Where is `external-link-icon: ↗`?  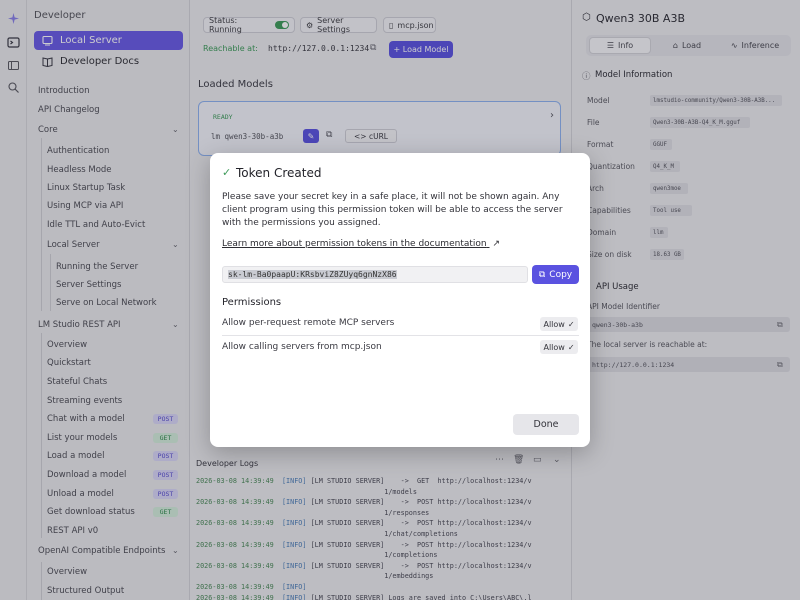
external-link-icon: ↗ is located at coordinates (496, 244).